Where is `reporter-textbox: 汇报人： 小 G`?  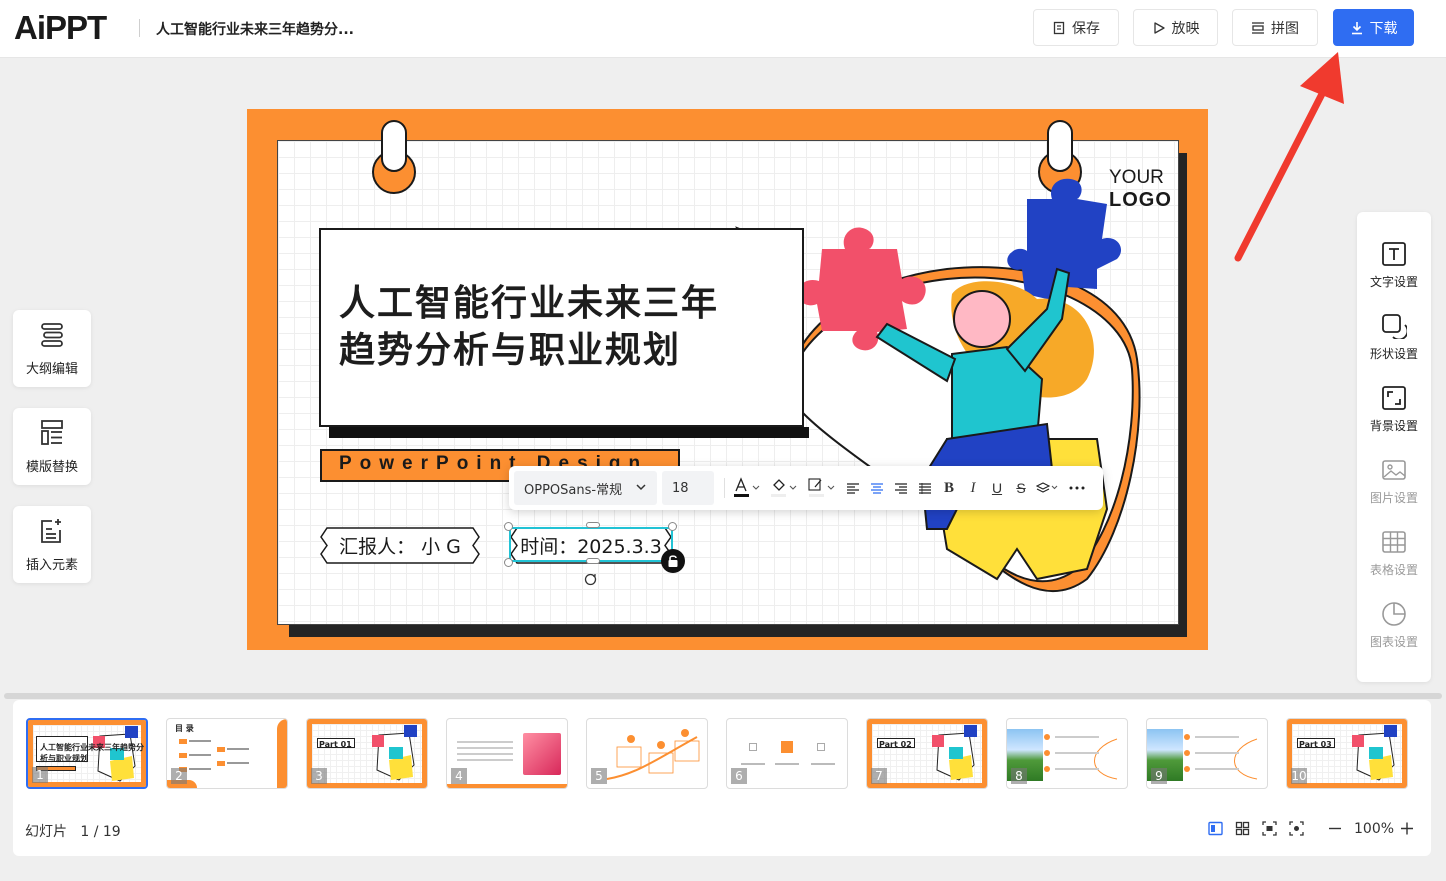 reporter-textbox: 汇报人： 小 G is located at coordinates (400, 545).